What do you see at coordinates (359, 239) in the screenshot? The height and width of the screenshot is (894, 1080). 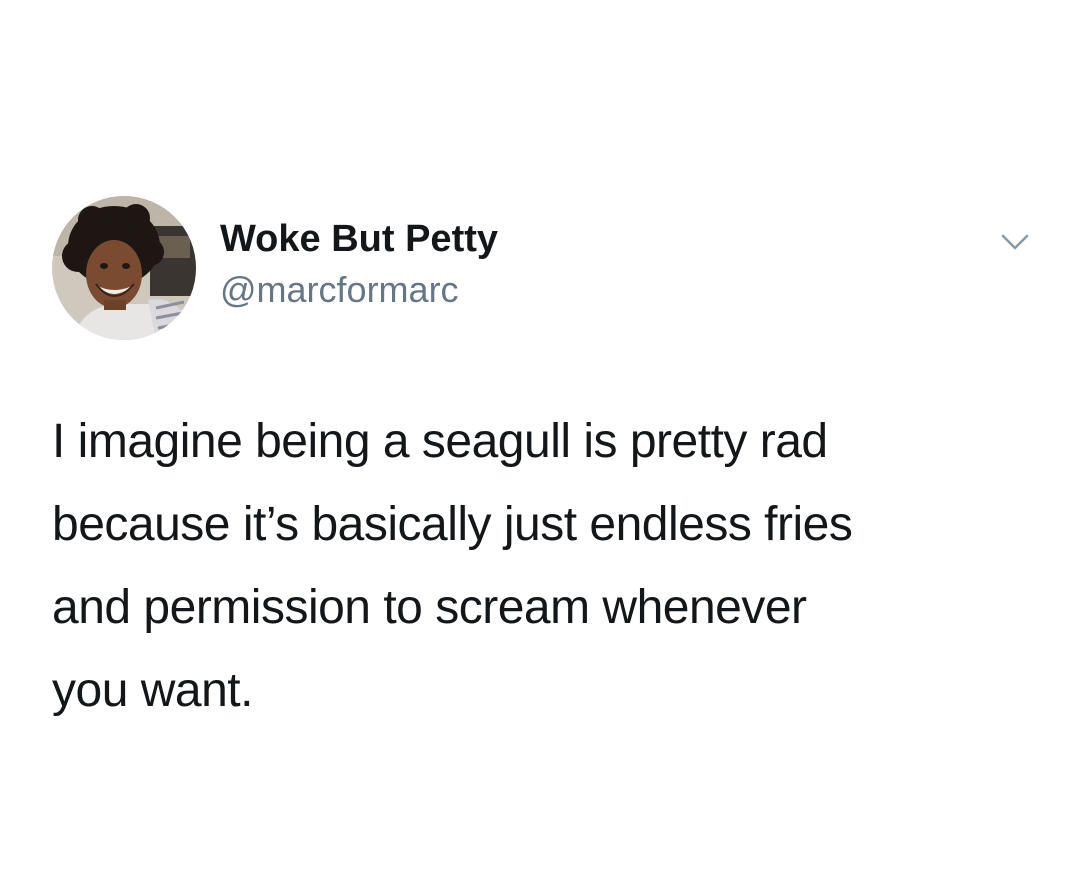 I see `display-name: Woke But Petty` at bounding box center [359, 239].